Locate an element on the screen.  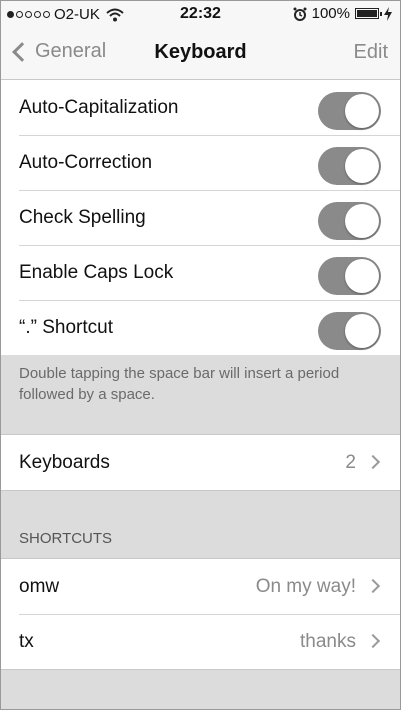
shortcut-phrase: tx is located at coordinates (26, 641).